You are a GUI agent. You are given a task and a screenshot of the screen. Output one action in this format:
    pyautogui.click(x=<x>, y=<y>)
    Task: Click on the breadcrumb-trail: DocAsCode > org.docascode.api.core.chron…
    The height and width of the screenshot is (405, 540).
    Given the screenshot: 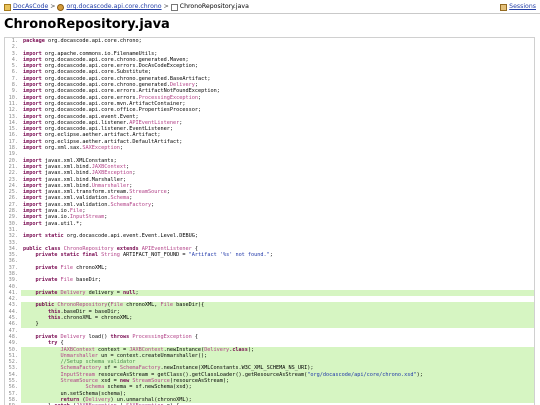 What is the action you would take?
    pyautogui.click(x=126, y=7)
    